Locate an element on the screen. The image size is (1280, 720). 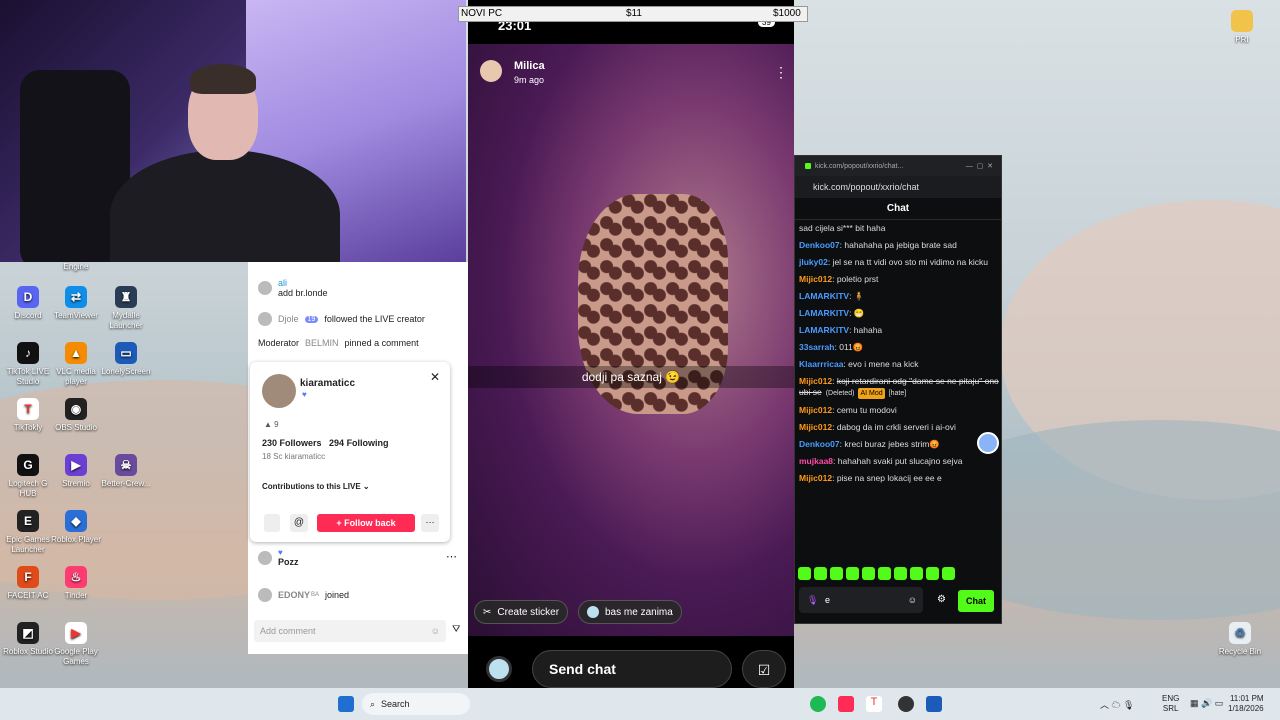
follow-back-button: + Follow back is located at coordinates (366, 523).